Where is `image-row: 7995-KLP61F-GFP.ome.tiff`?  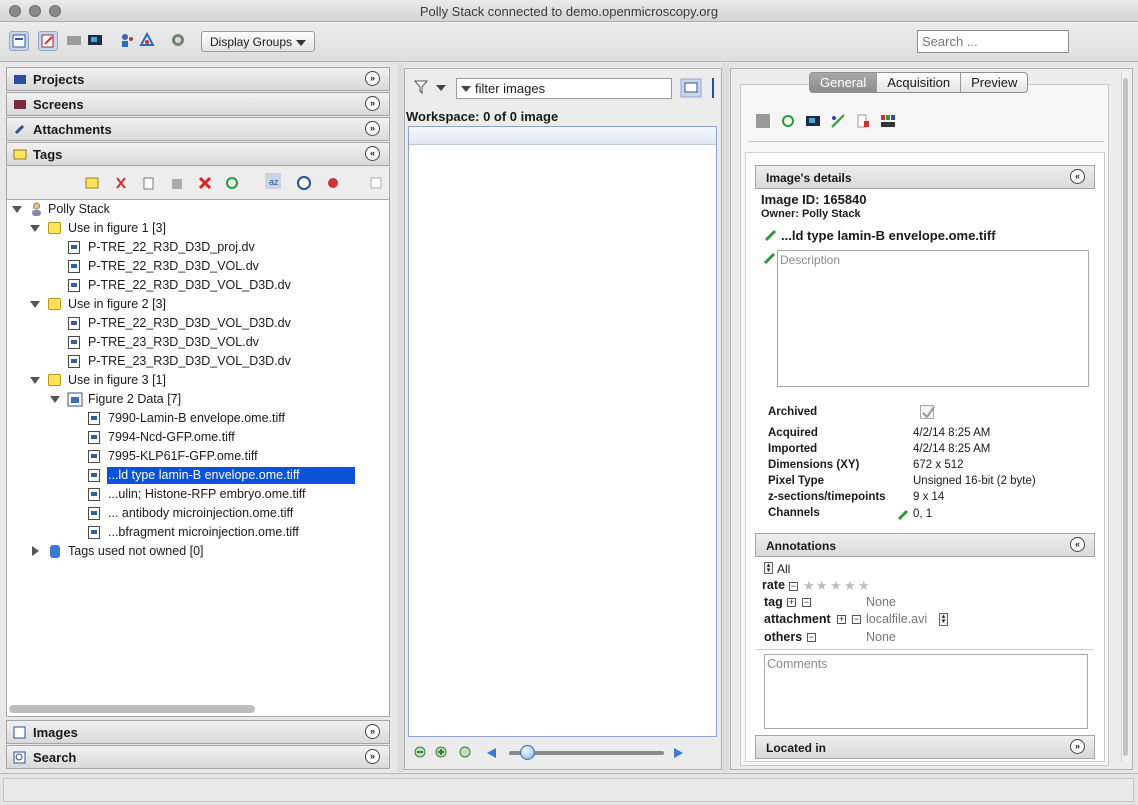 image-row: 7995-KLP61F-GFP.ome.tiff is located at coordinates (223, 456).